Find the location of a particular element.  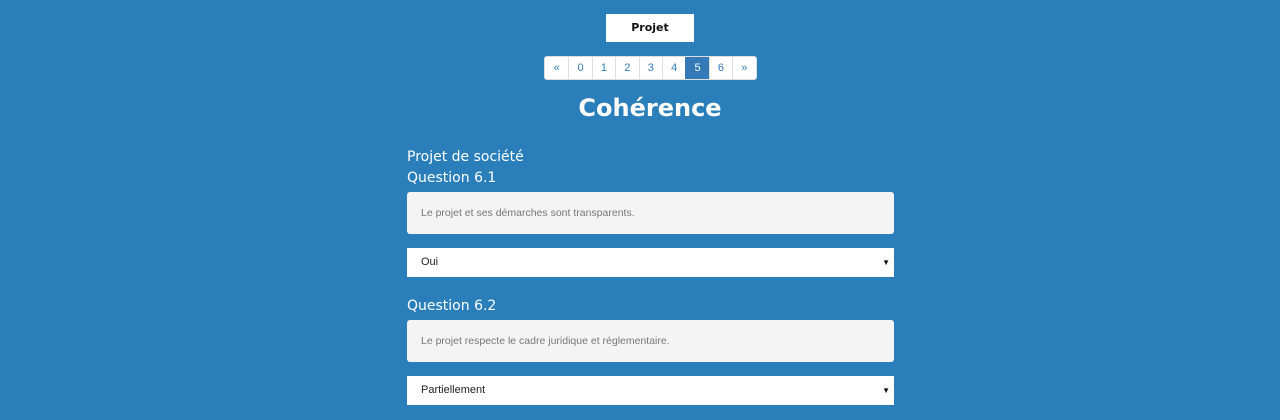

projet-button: Projet is located at coordinates (650, 28).